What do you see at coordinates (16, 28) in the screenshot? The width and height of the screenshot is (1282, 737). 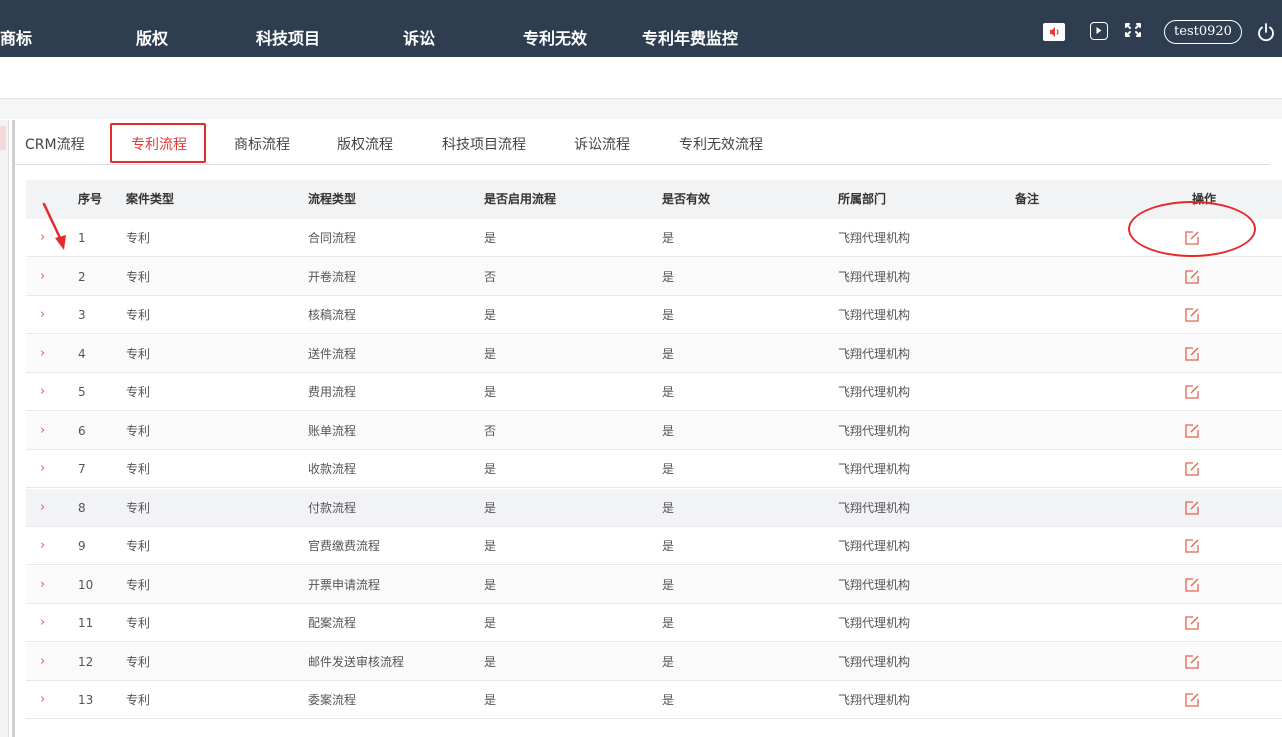 I see `nav-item-trademark: 商标` at bounding box center [16, 28].